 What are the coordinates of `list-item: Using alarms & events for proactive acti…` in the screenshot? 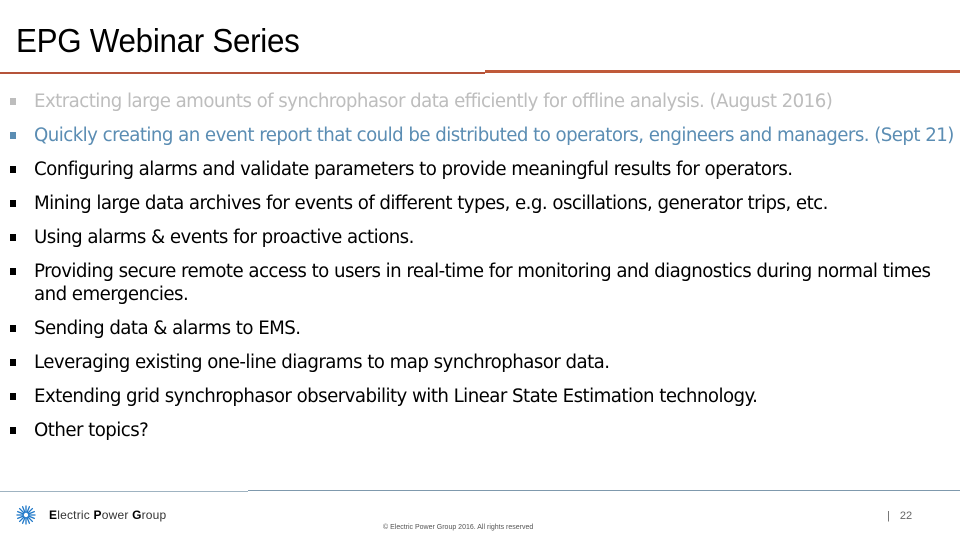 It's located at (482, 237).